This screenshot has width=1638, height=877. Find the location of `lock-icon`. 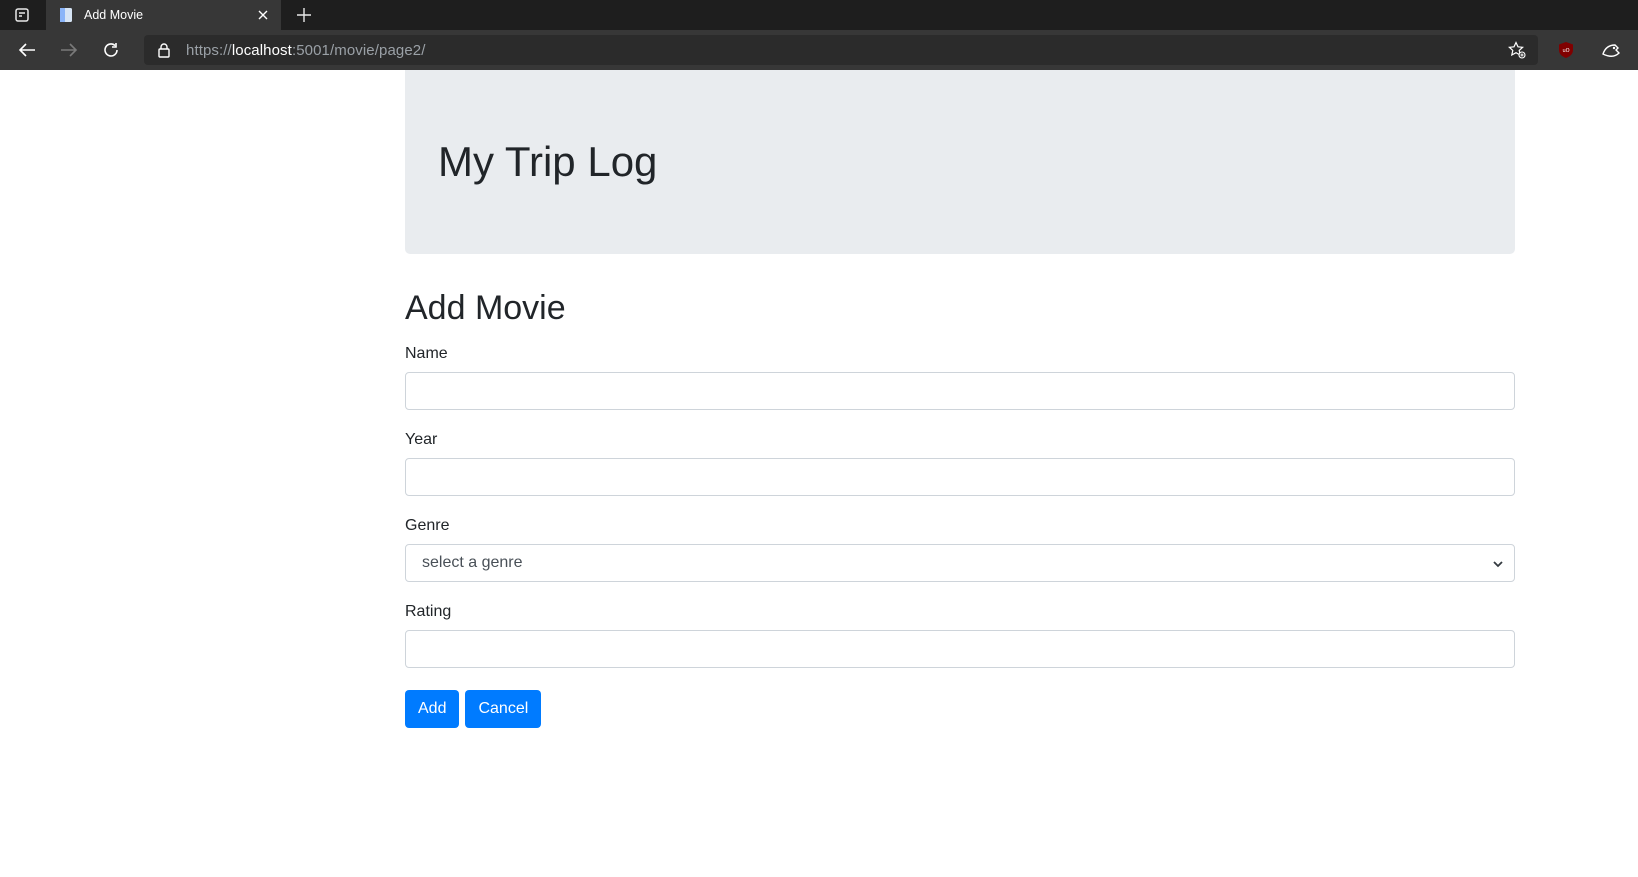

lock-icon is located at coordinates (165, 50).